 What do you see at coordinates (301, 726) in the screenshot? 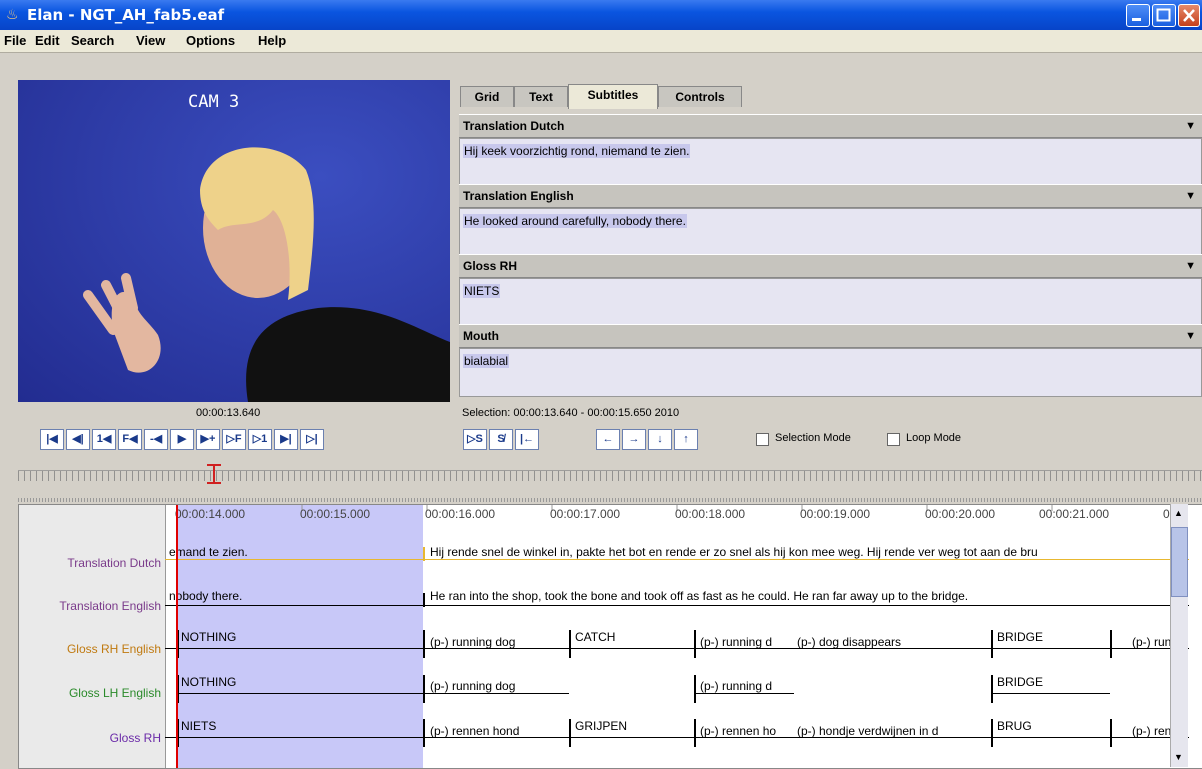
I see `annotation-rh-1: NIETS` at bounding box center [301, 726].